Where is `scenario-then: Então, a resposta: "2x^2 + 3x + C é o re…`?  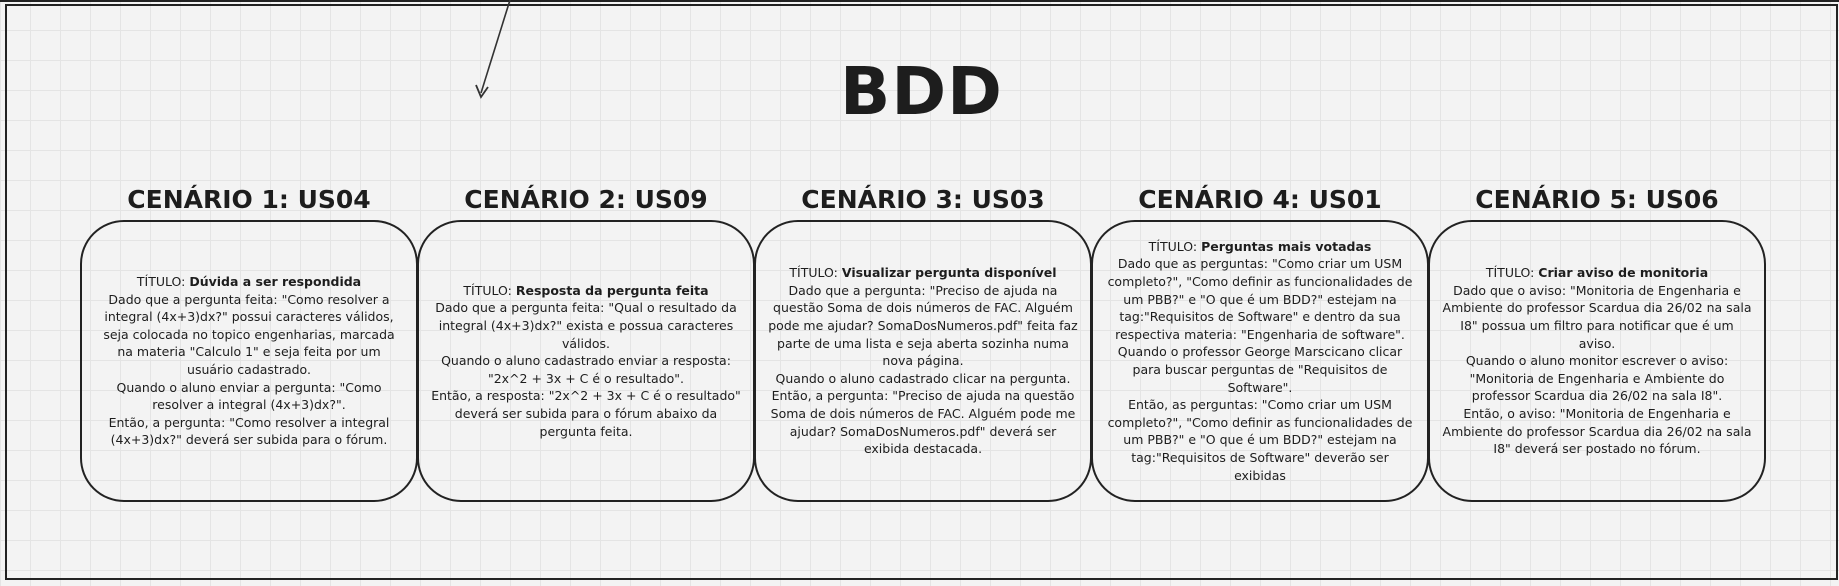 scenario-then: Então, a resposta: "2x^2 + 3x + C é o re… is located at coordinates (586, 413).